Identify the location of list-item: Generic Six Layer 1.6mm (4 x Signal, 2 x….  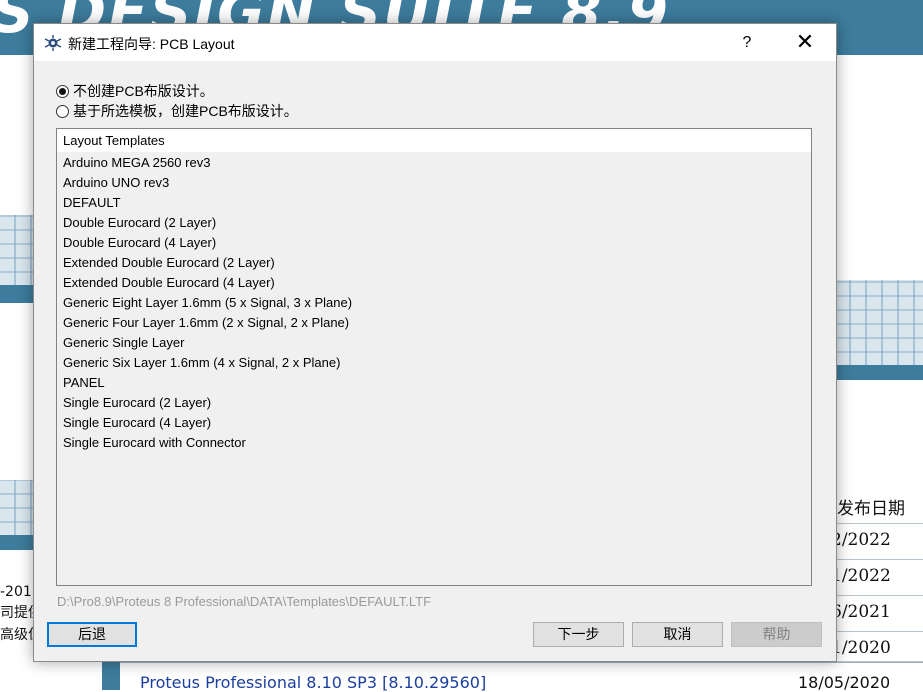
(207, 363).